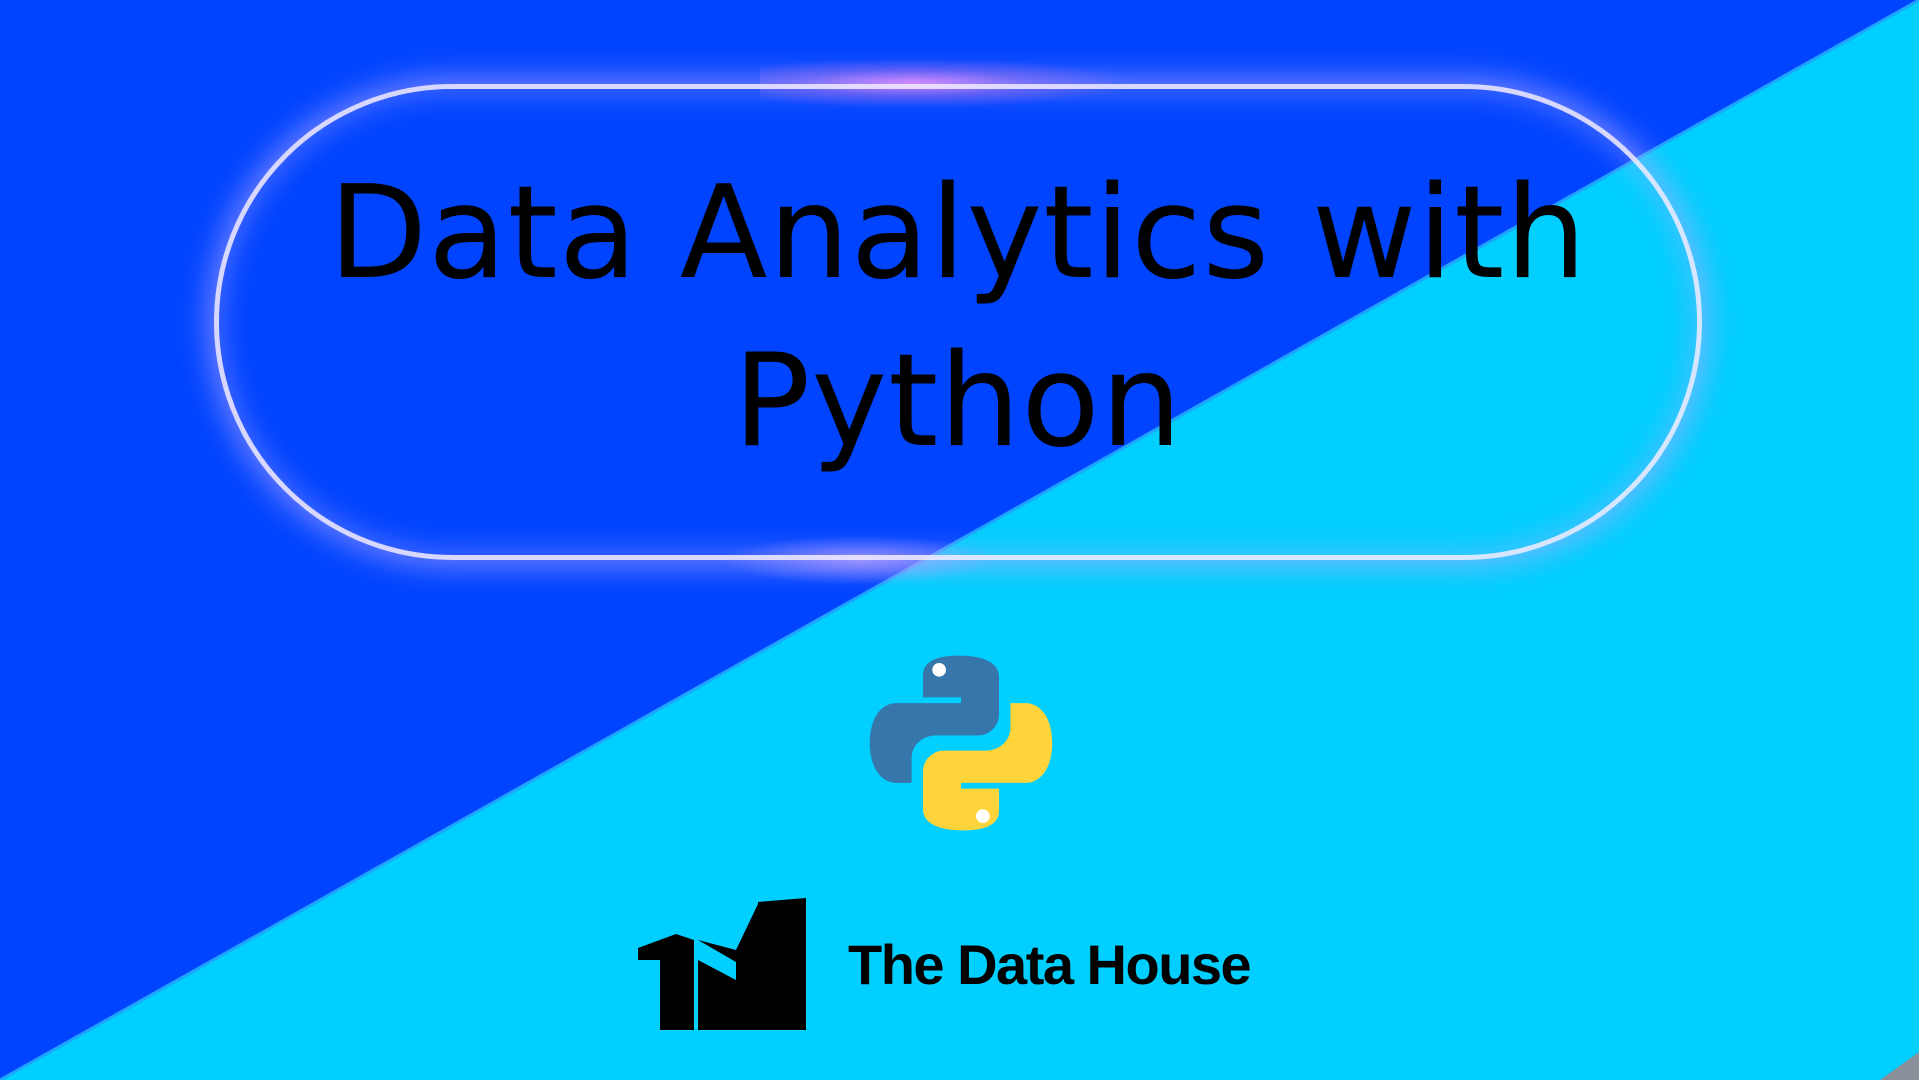 This screenshot has width=1919, height=1080. Describe the element at coordinates (722, 964) in the screenshot. I see `the-data-house-logo-icon` at that location.